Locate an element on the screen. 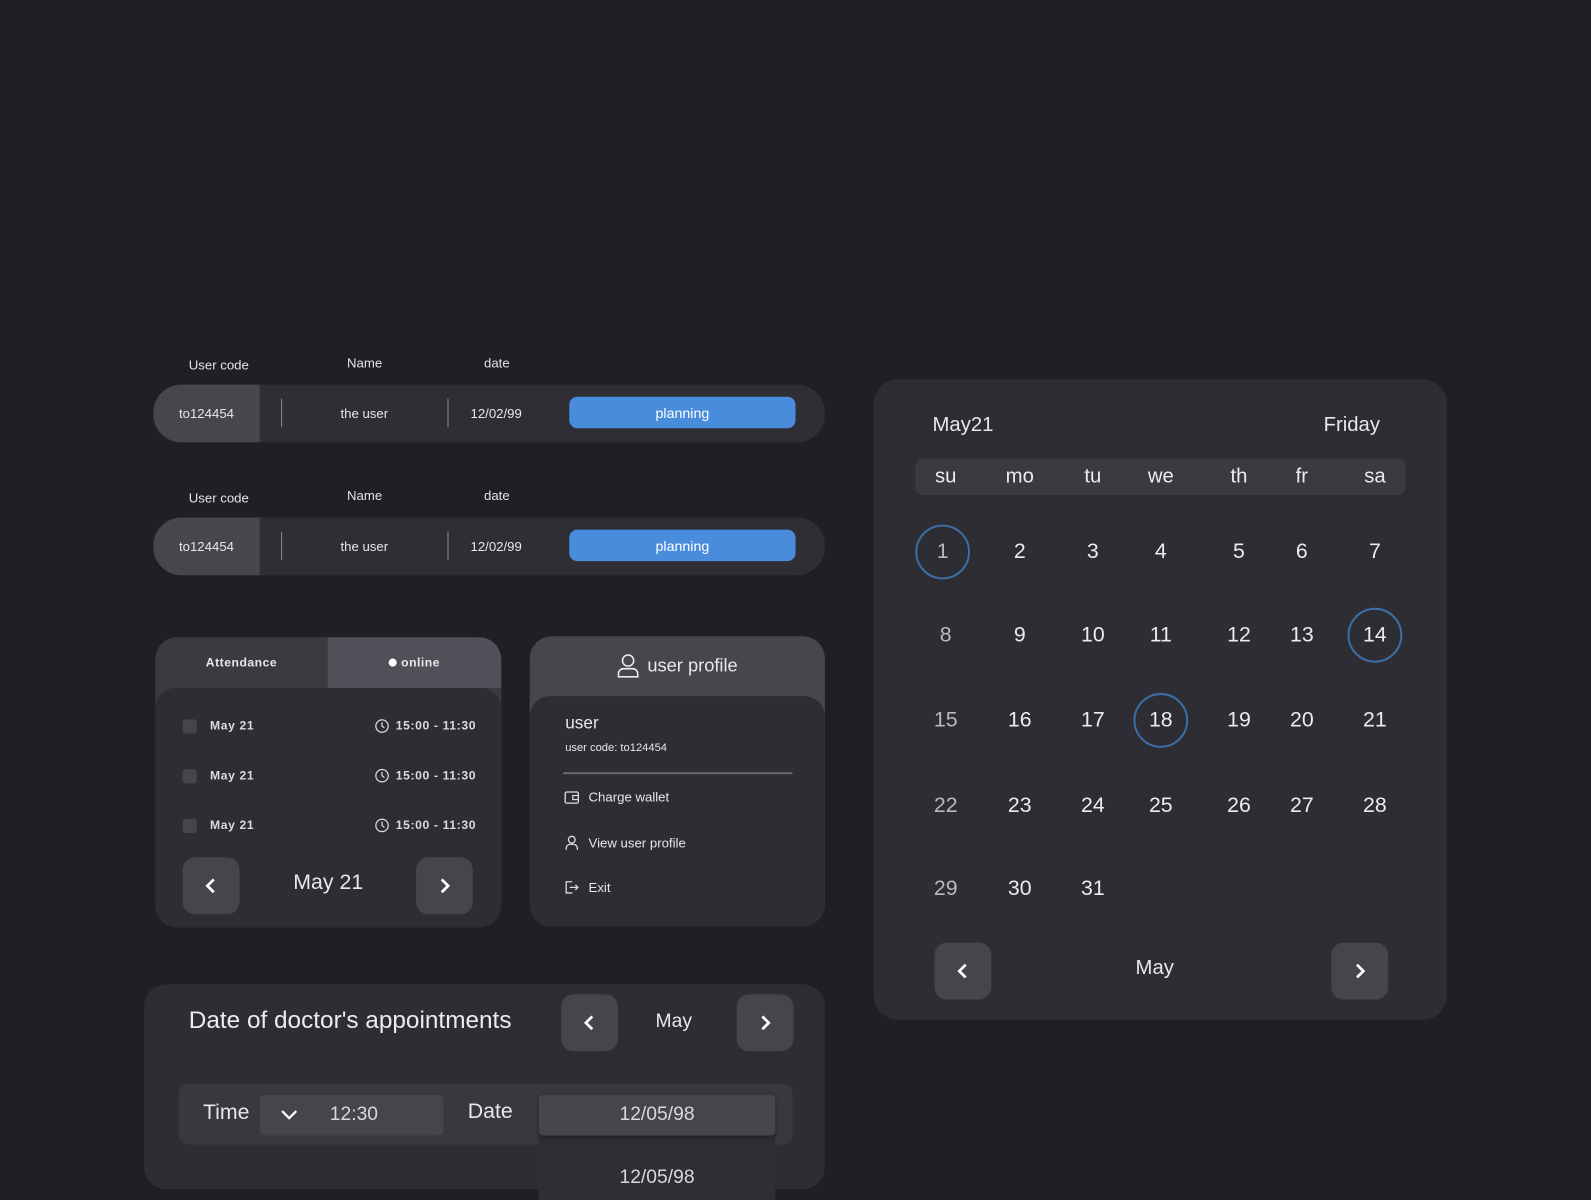 This screenshot has width=1591, height=1200. calendar-month: May is located at coordinates (1154, 968).